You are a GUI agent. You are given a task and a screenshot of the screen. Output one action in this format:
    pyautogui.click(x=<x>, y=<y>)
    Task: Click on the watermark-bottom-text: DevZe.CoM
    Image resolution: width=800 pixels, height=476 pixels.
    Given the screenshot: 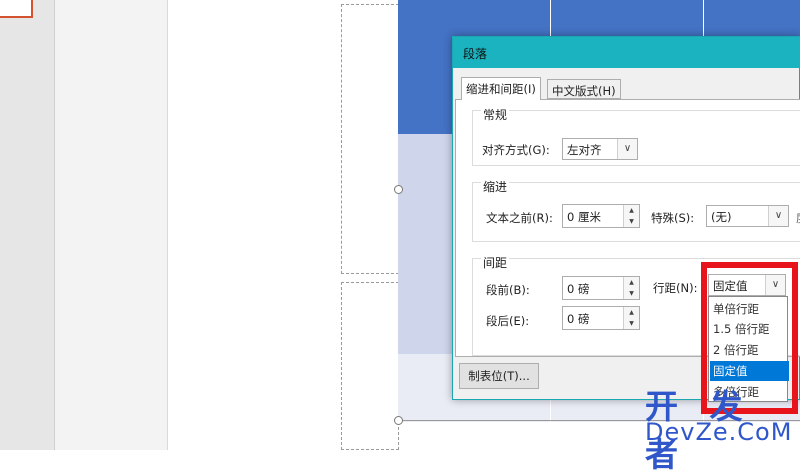 What is the action you would take?
    pyautogui.click(x=719, y=432)
    